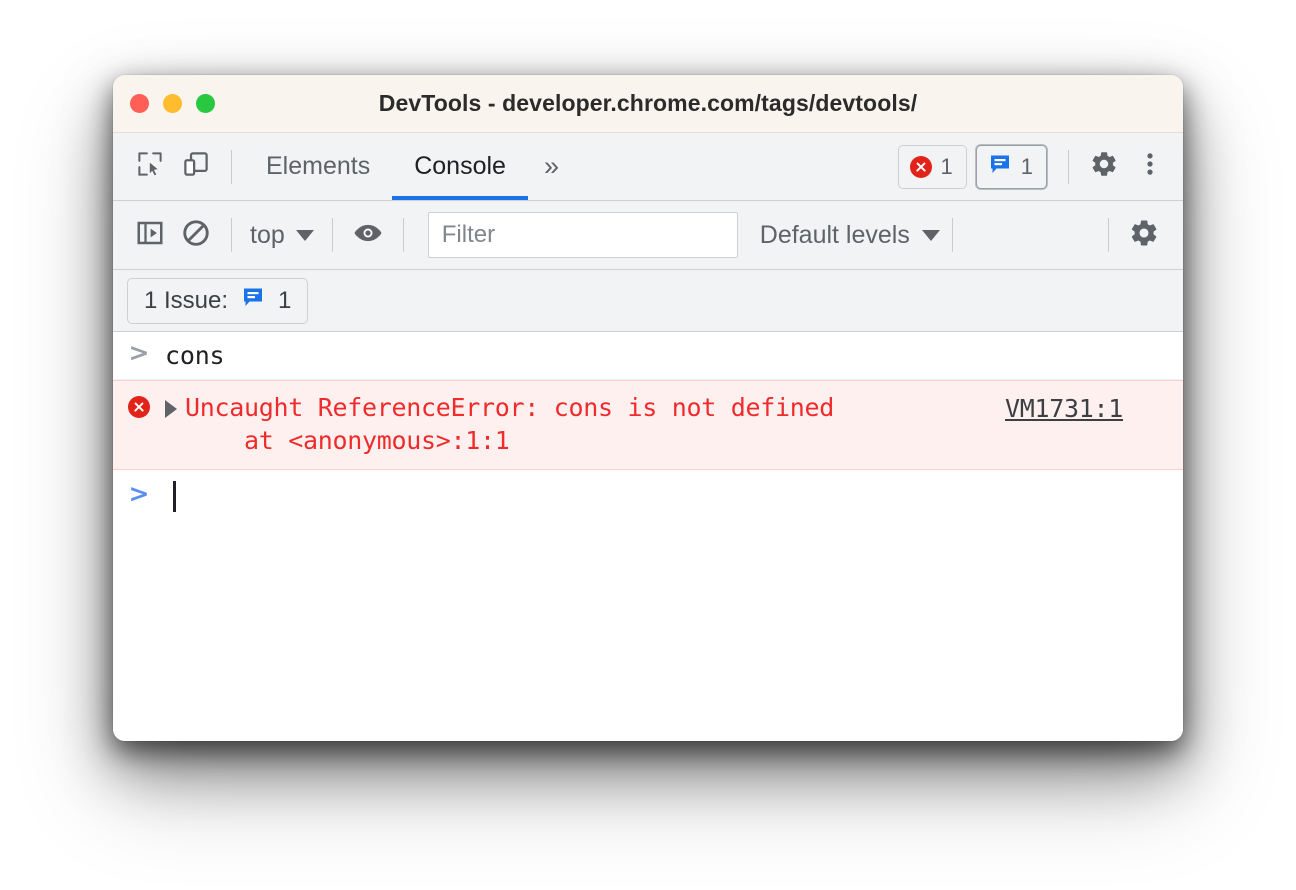  Describe the element at coordinates (139, 103) in the screenshot. I see `close-window-button` at that location.